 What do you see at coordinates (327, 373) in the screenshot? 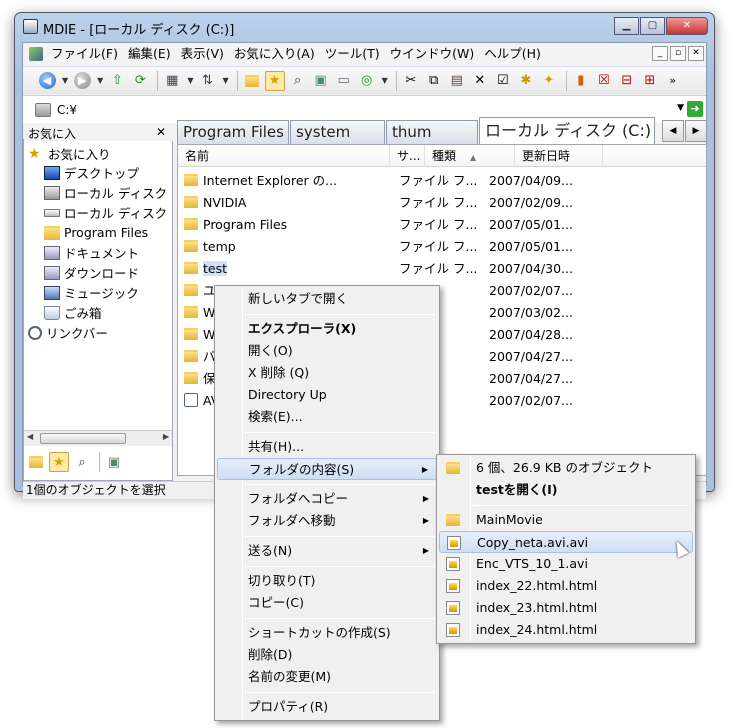
I see `delete-q-item: X 削除 (Q)` at bounding box center [327, 373].